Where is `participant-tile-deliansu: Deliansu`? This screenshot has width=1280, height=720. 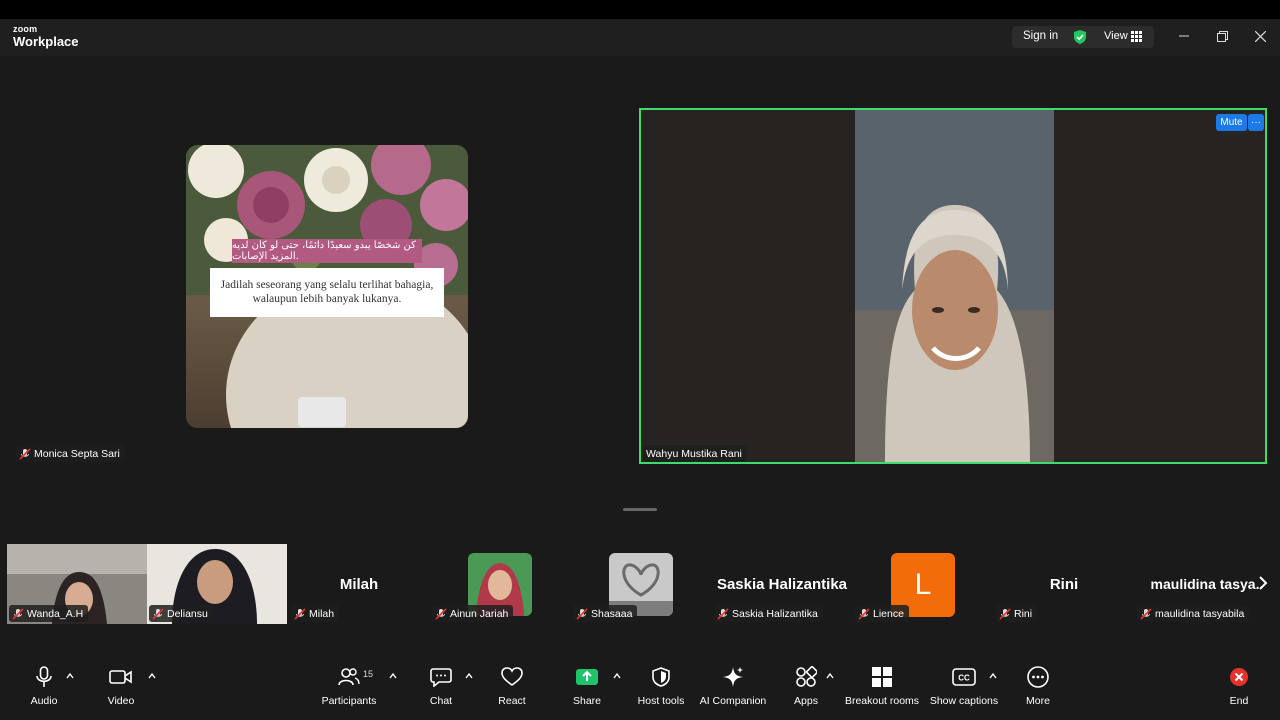
participant-tile-deliansu: Deliansu is located at coordinates (217, 584).